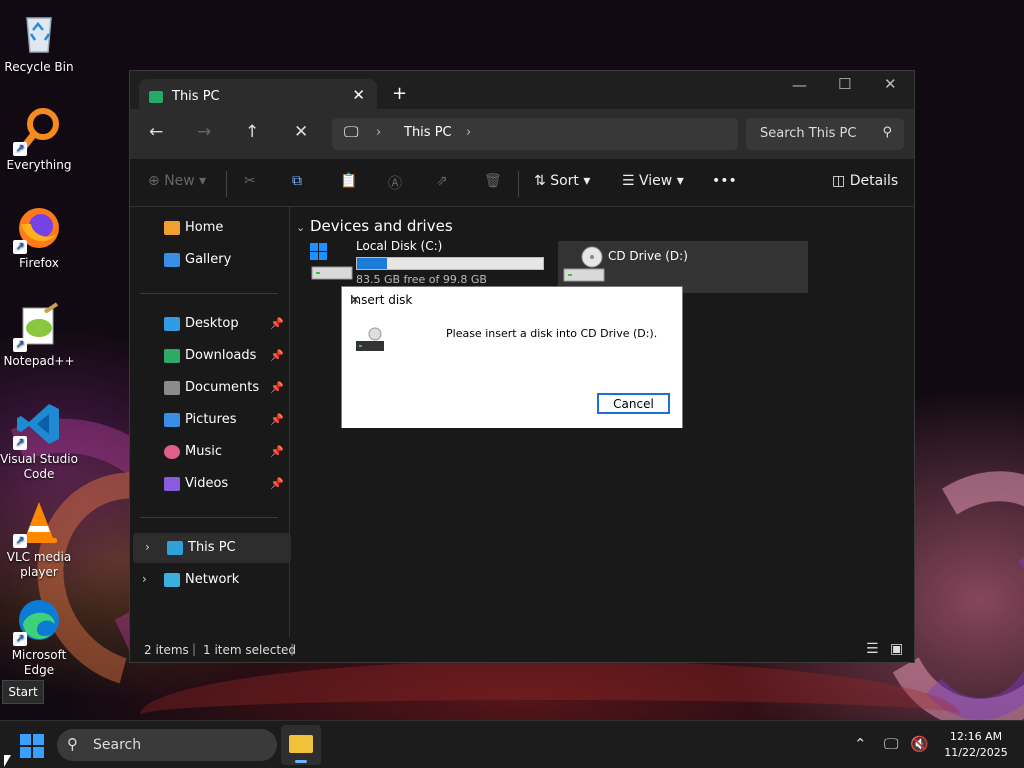  Describe the element at coordinates (348, 181) in the screenshot. I see `paste-icon: 📋` at that location.